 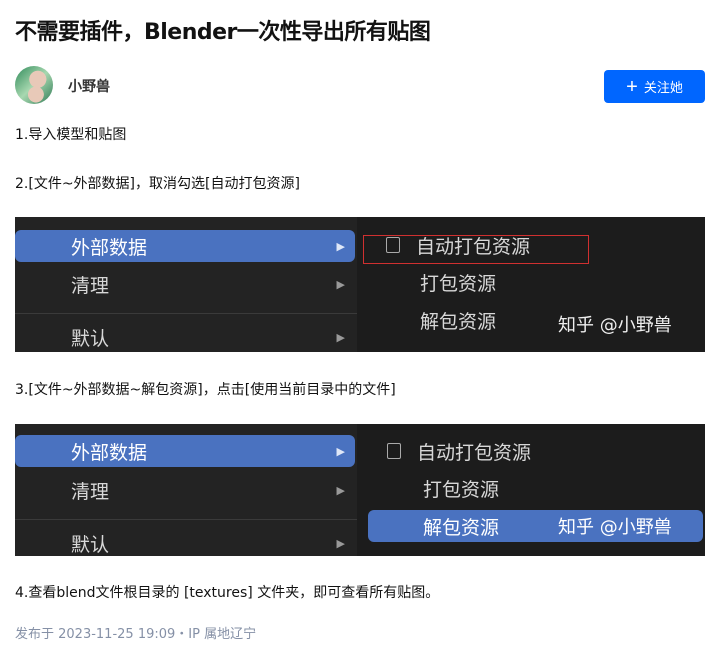 I want to click on follow-button: + 关注她, so click(x=654, y=86).